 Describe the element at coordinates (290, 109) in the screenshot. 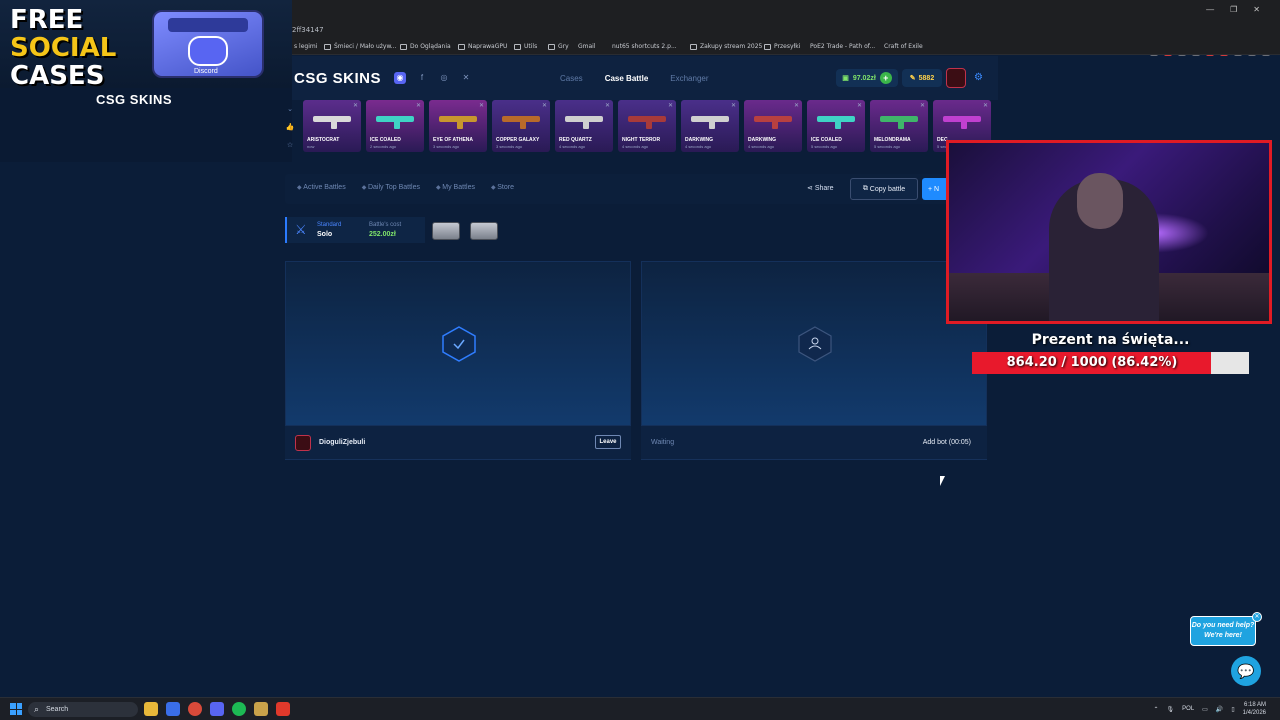

I see `chevron-down-icon: ⌄` at that location.